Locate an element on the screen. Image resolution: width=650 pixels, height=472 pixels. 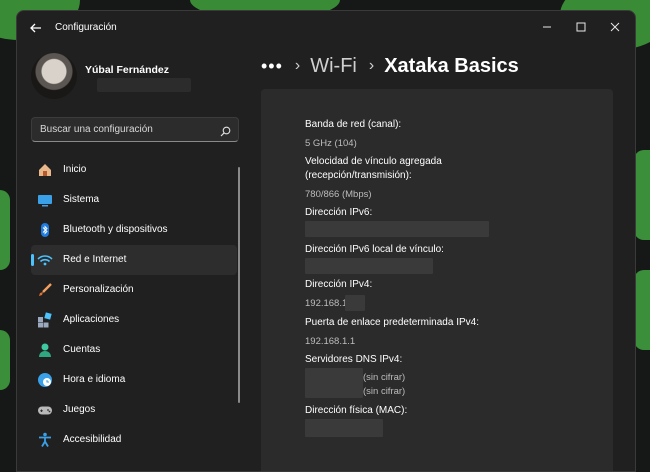
gateway-value: 192.168.1.1 is located at coordinates (330, 341).